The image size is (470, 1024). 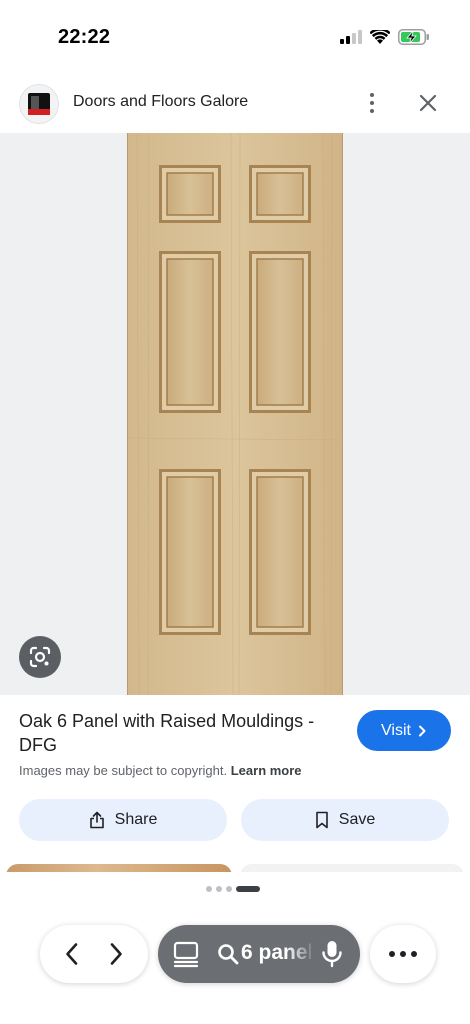 I want to click on google-lens-button, so click(x=40, y=657).